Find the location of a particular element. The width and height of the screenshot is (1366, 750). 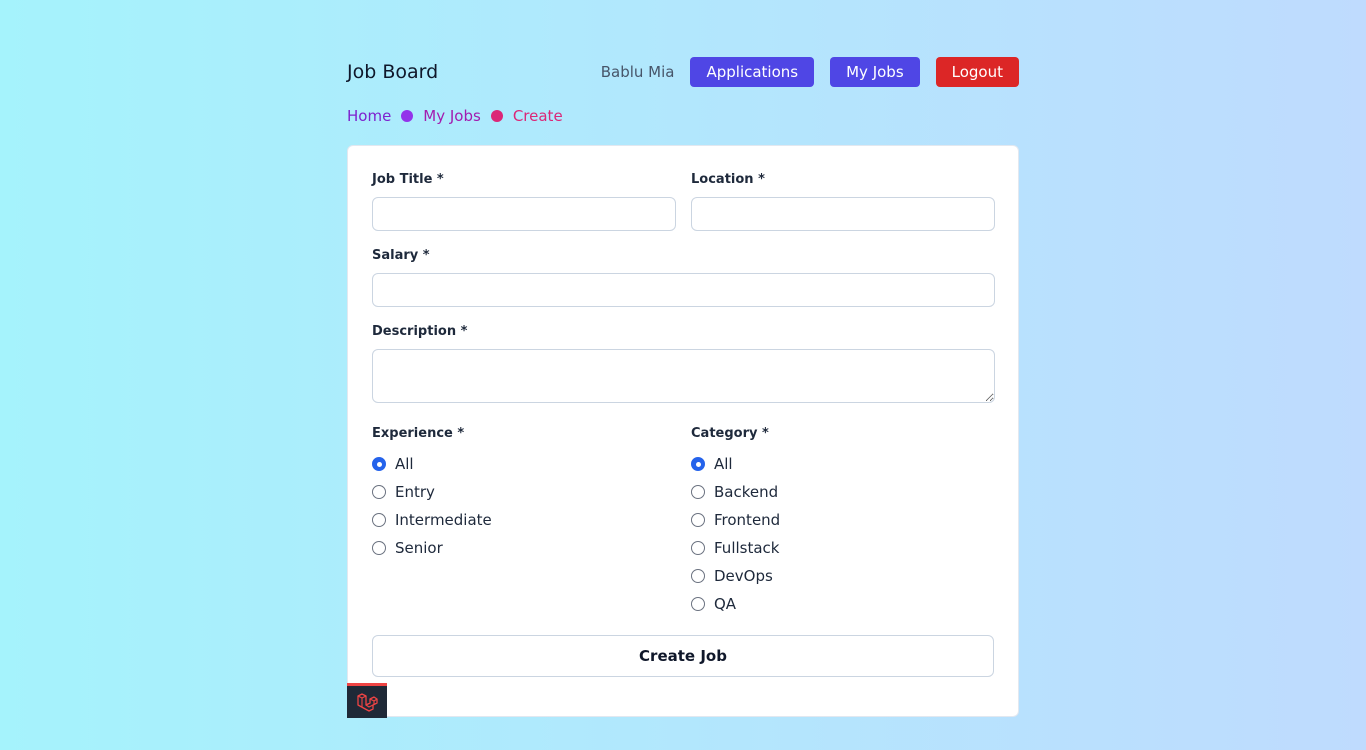

category-label: Category * is located at coordinates (730, 433).